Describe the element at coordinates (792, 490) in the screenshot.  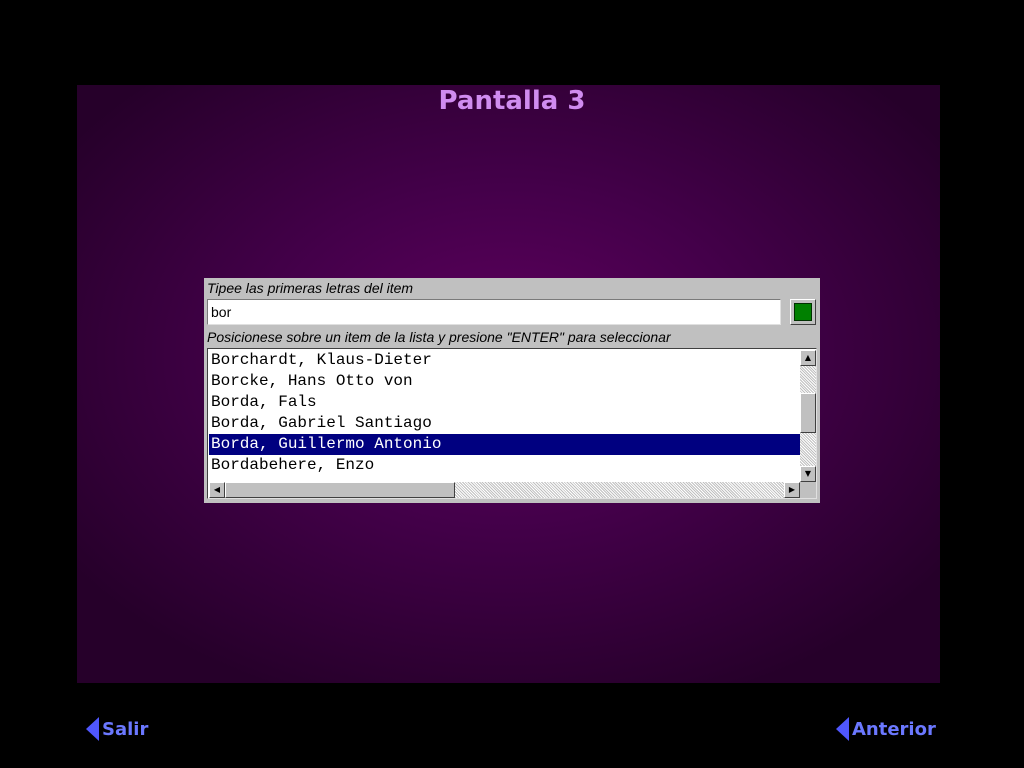
I see `scroll-right-icon: ▶` at that location.